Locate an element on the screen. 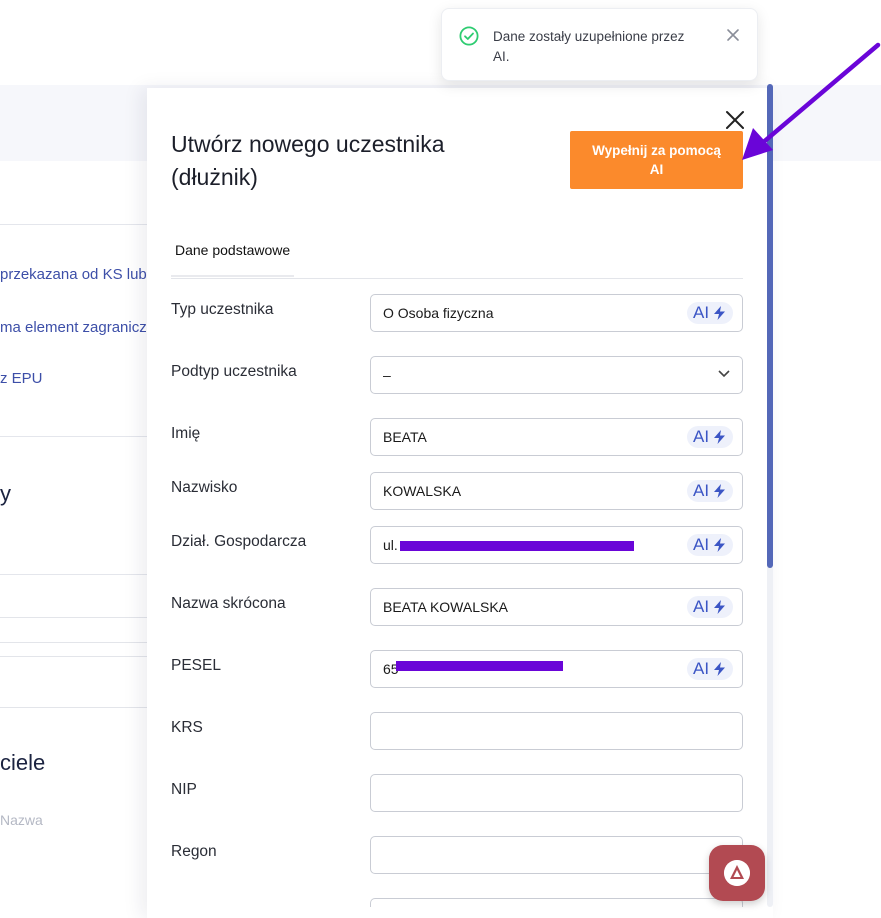 The height and width of the screenshot is (918, 881). business-activity-value: ul. is located at coordinates (390, 545).